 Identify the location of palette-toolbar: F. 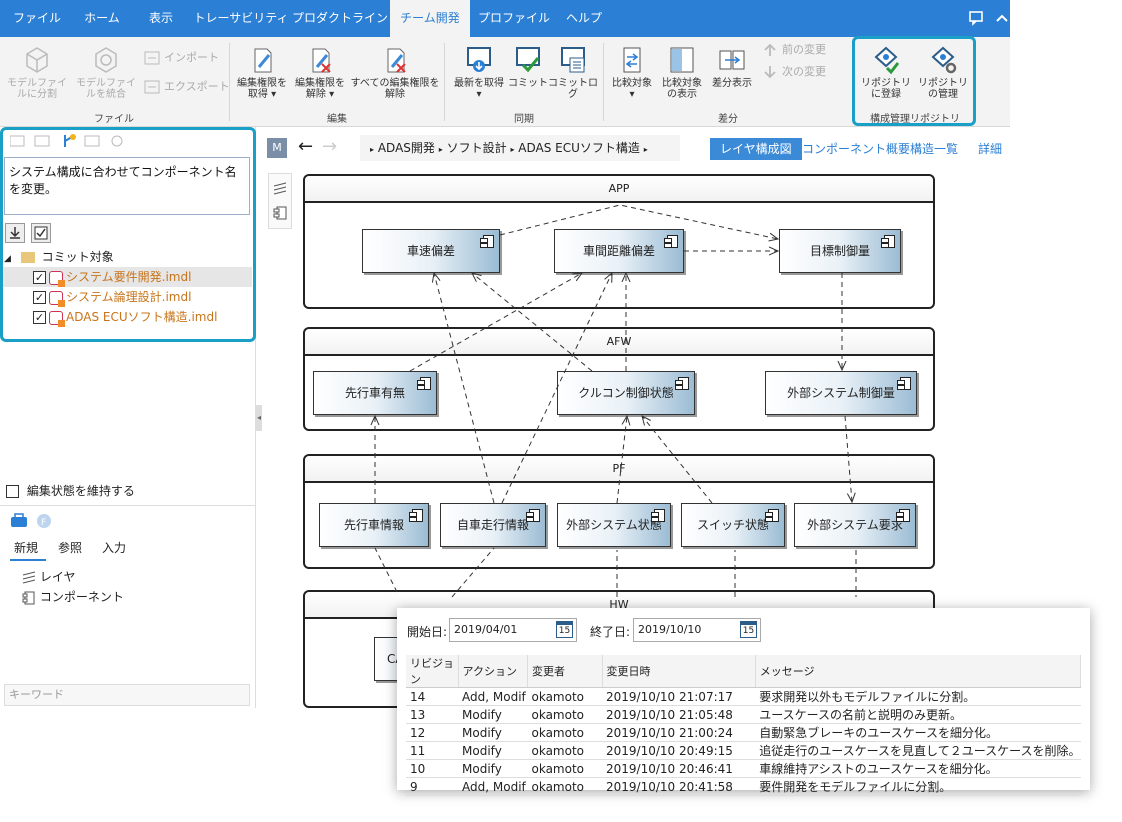
(31, 520).